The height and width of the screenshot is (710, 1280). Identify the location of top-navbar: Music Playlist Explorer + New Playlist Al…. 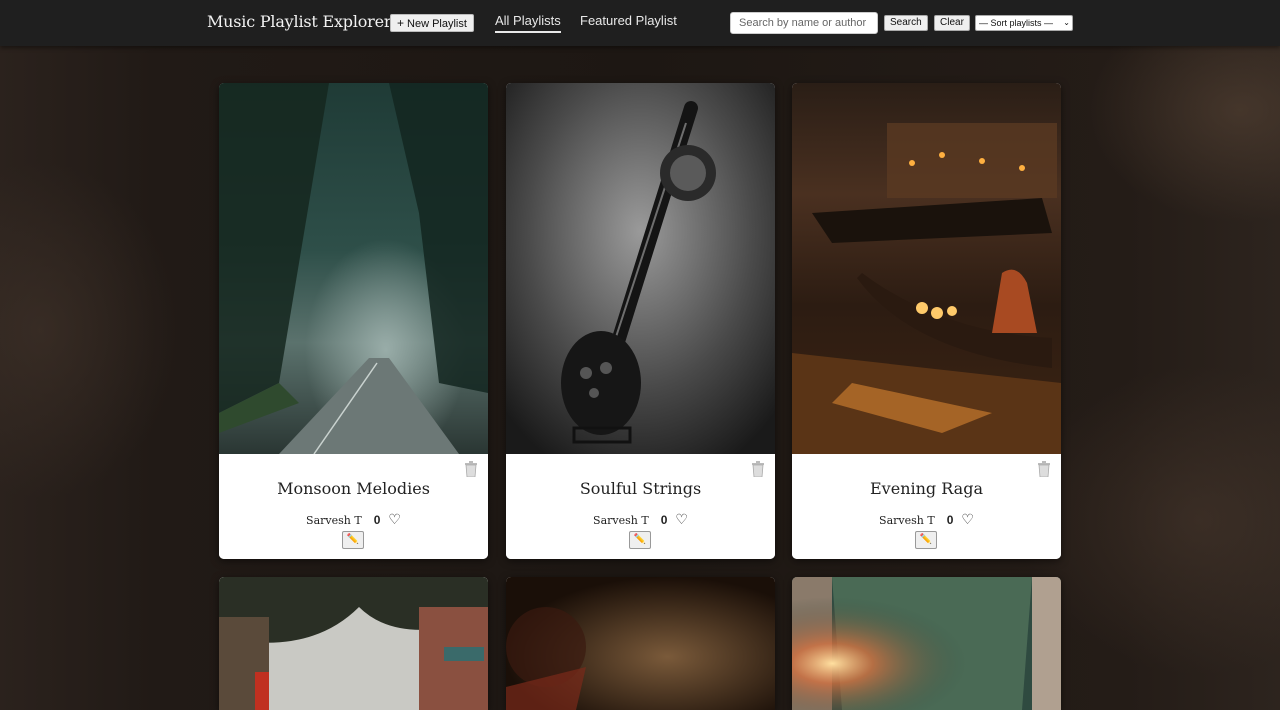
(640, 23).